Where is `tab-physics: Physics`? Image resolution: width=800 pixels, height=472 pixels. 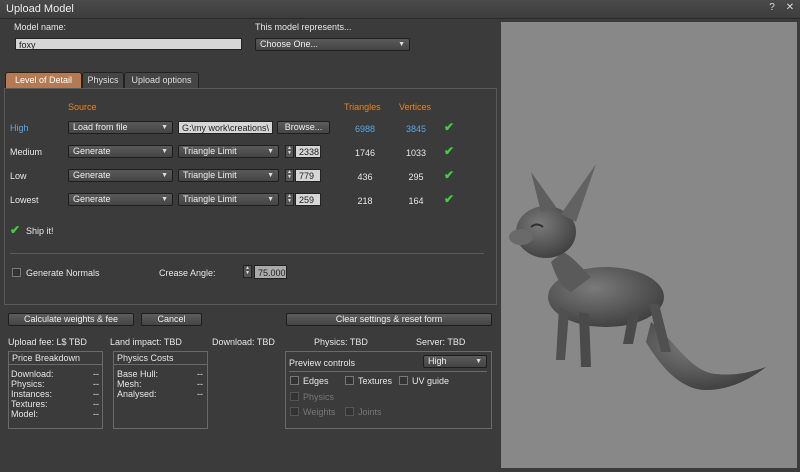 tab-physics: Physics is located at coordinates (103, 80).